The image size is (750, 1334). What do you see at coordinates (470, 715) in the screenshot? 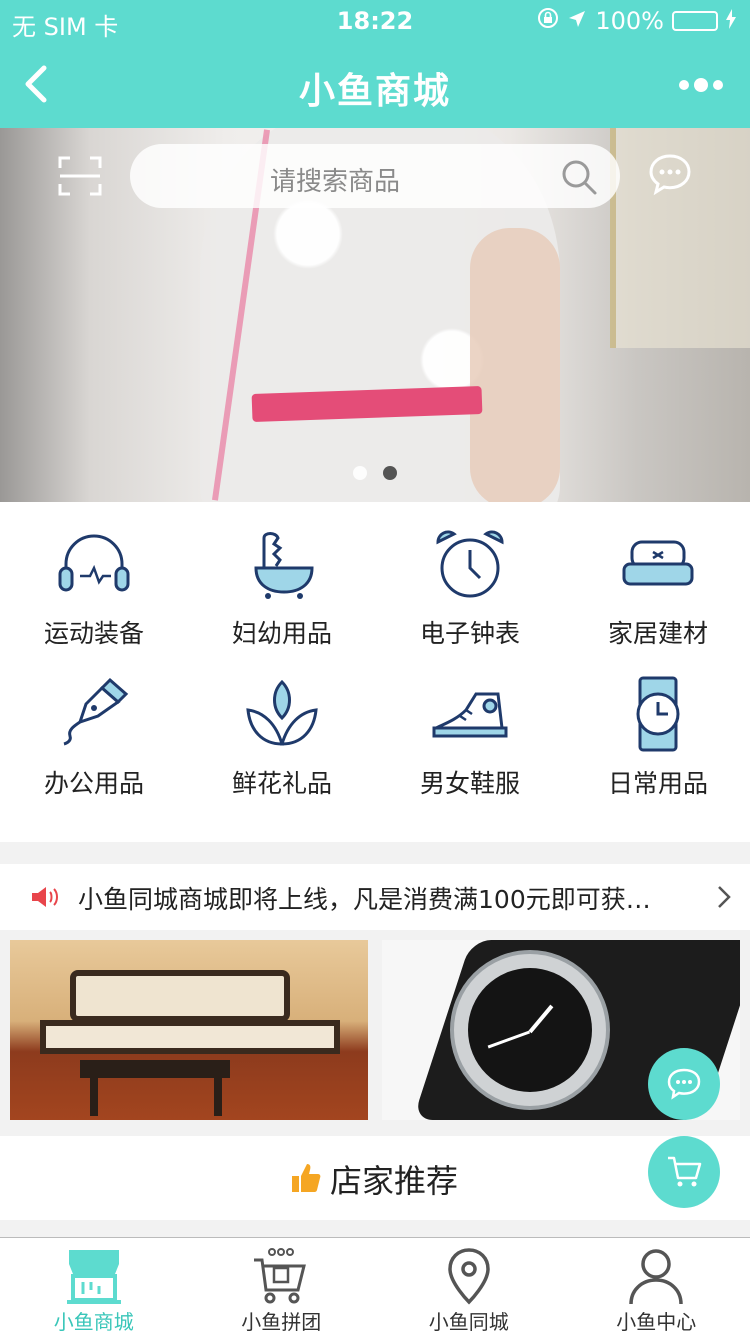
I see `sneaker-icon` at bounding box center [470, 715].